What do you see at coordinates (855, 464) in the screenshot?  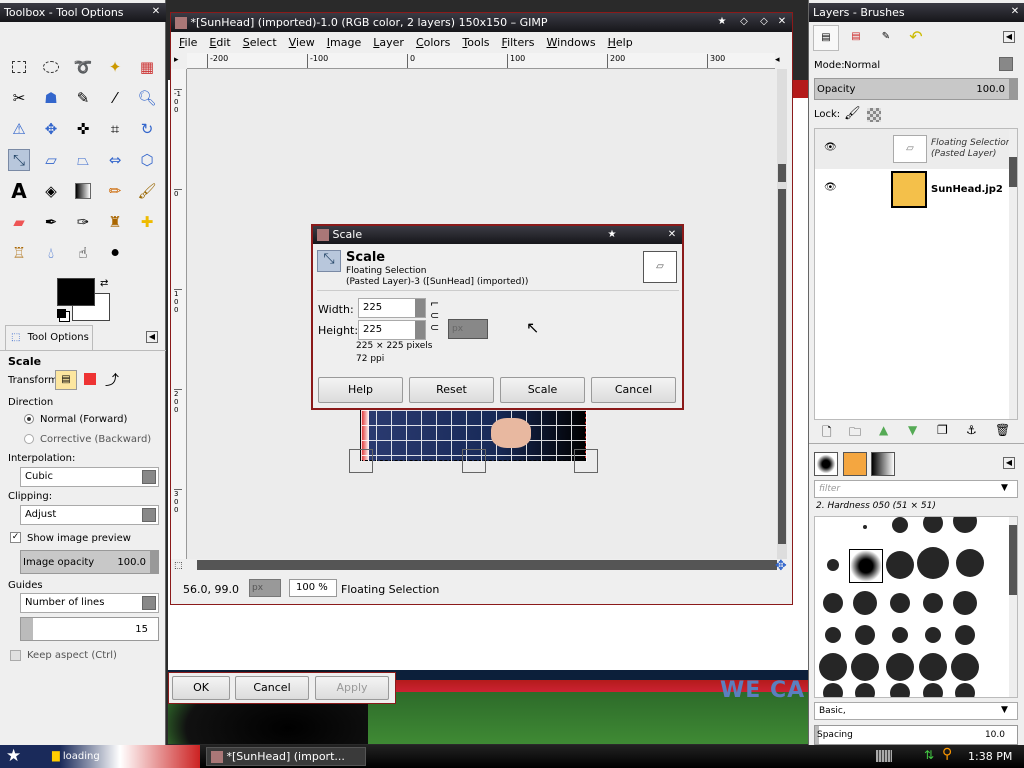 I see `patterns-tab` at bounding box center [855, 464].